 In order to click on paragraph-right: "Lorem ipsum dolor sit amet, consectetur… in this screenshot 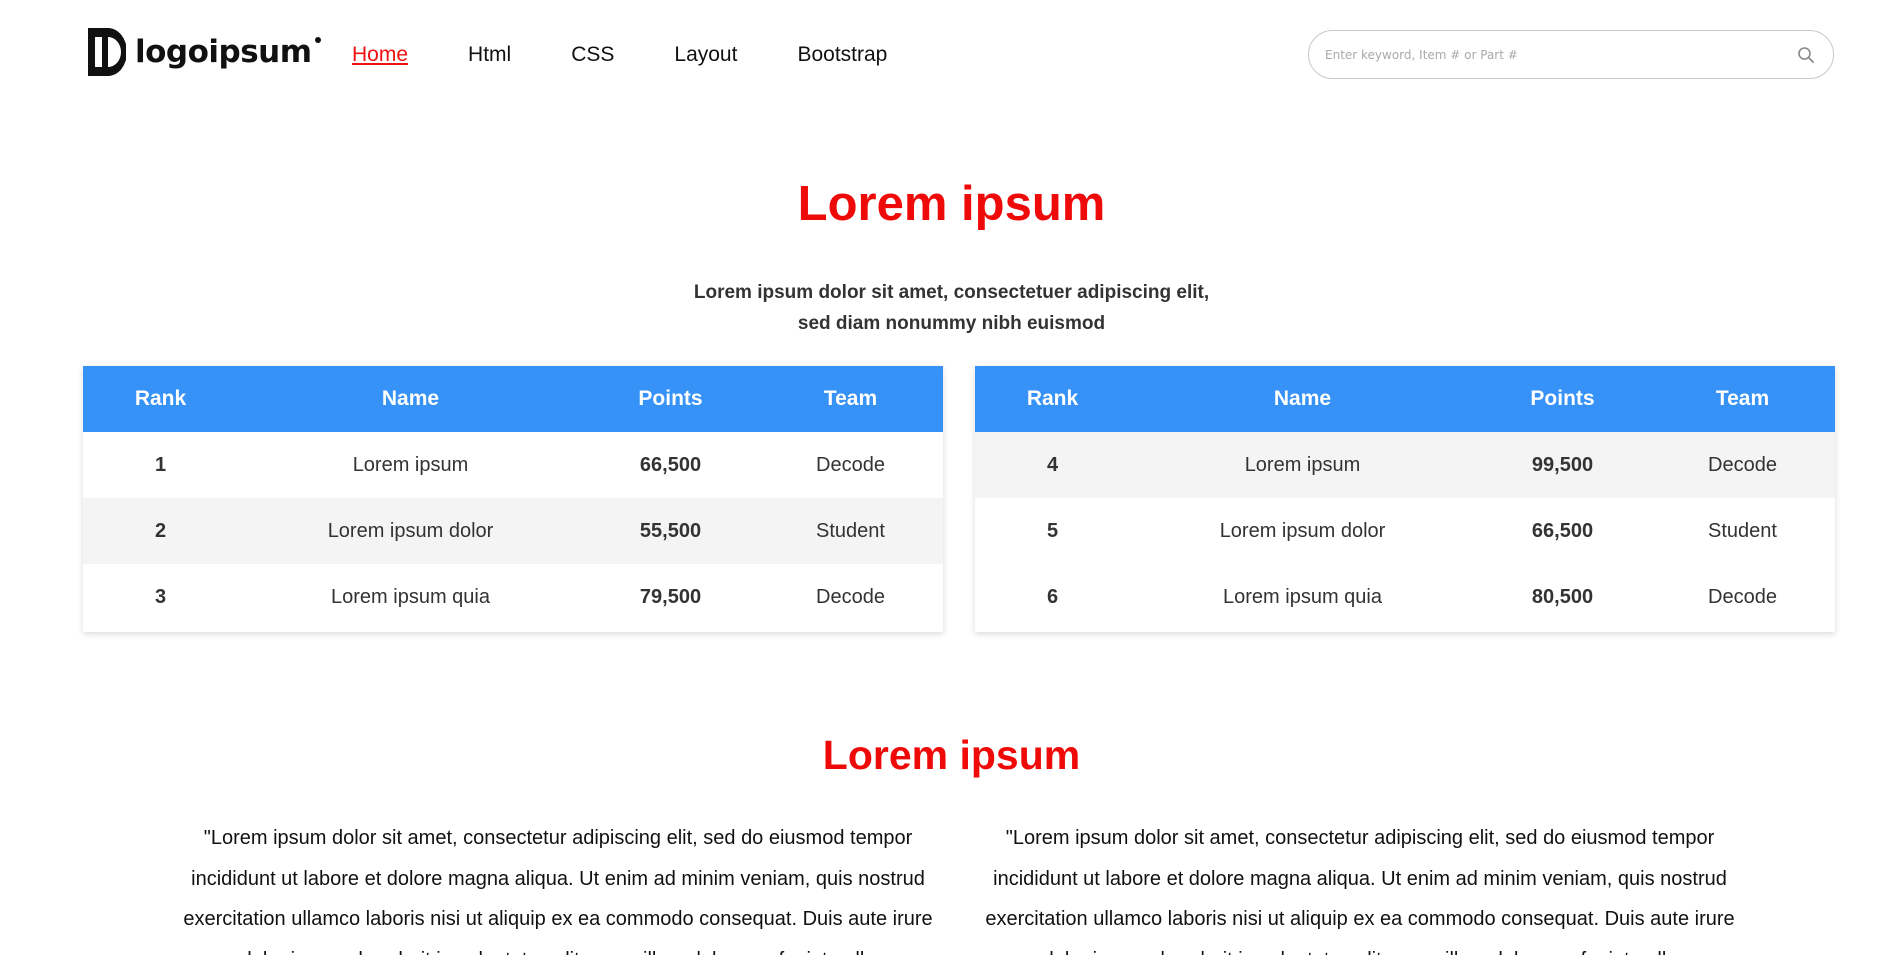, I will do `click(1360, 891)`.